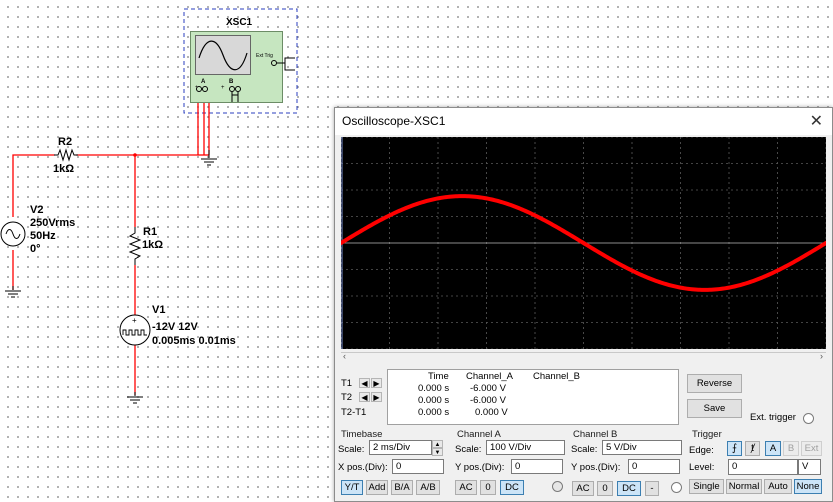  Describe the element at coordinates (773, 417) in the screenshot. I see `ext-trigger-label: Ext. trigger` at that location.